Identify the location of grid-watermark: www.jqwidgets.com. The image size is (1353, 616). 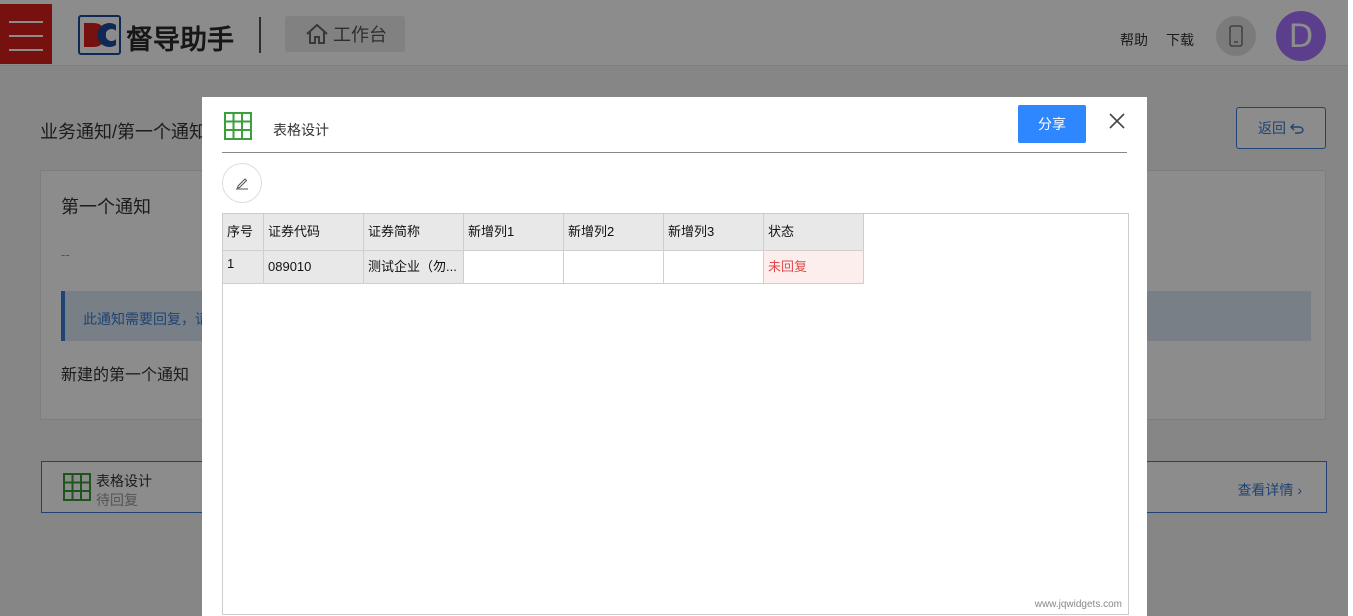
(1078, 604).